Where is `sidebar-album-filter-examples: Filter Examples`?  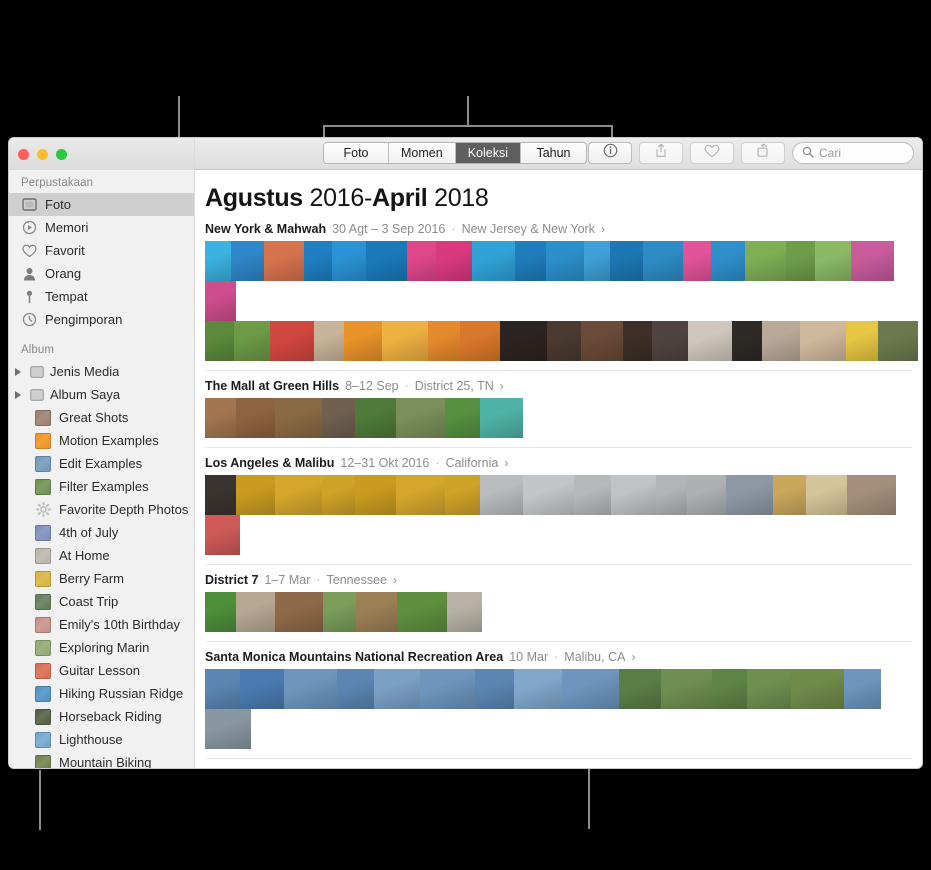
sidebar-album-filter-examples: Filter Examples is located at coordinates (101, 486).